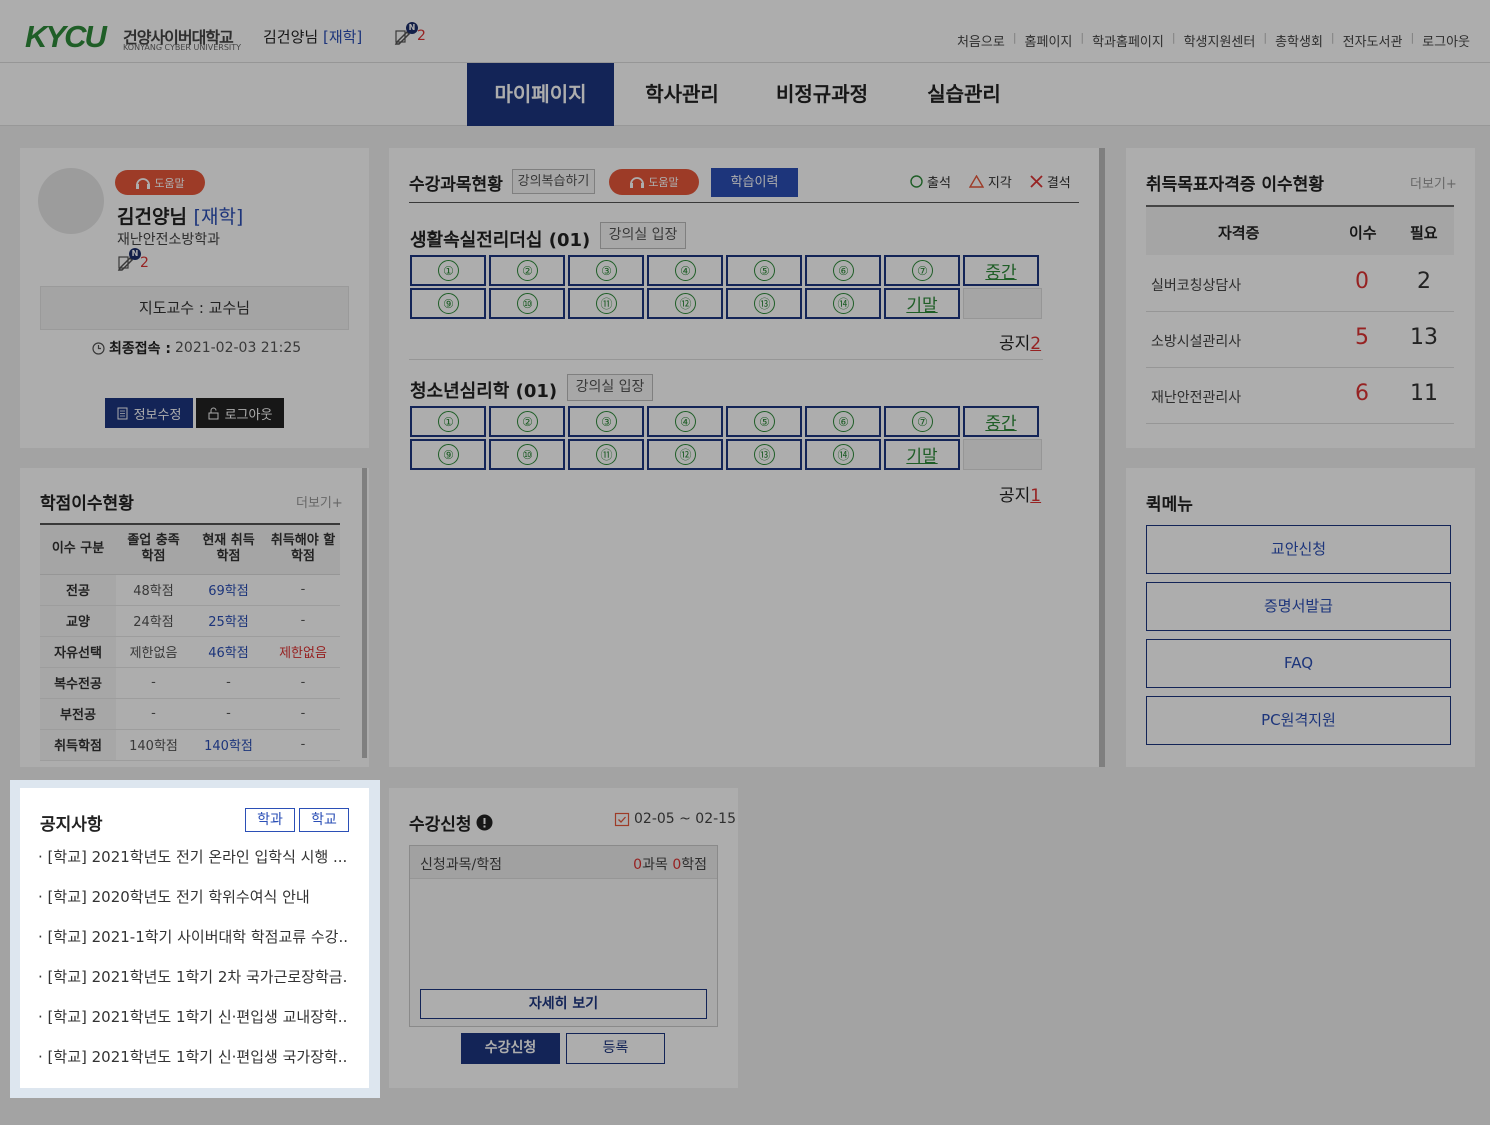 Image resolution: width=1490 pixels, height=1125 pixels. What do you see at coordinates (1002, 303) in the screenshot?
I see `empty-cell` at bounding box center [1002, 303].